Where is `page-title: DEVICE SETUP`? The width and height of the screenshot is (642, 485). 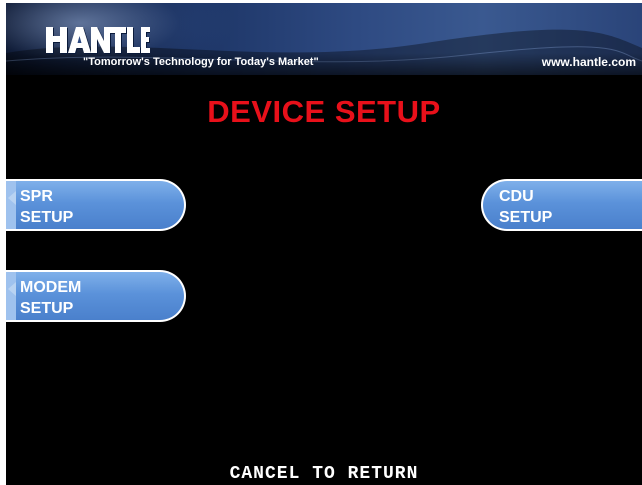
page-title: DEVICE SETUP is located at coordinates (324, 111).